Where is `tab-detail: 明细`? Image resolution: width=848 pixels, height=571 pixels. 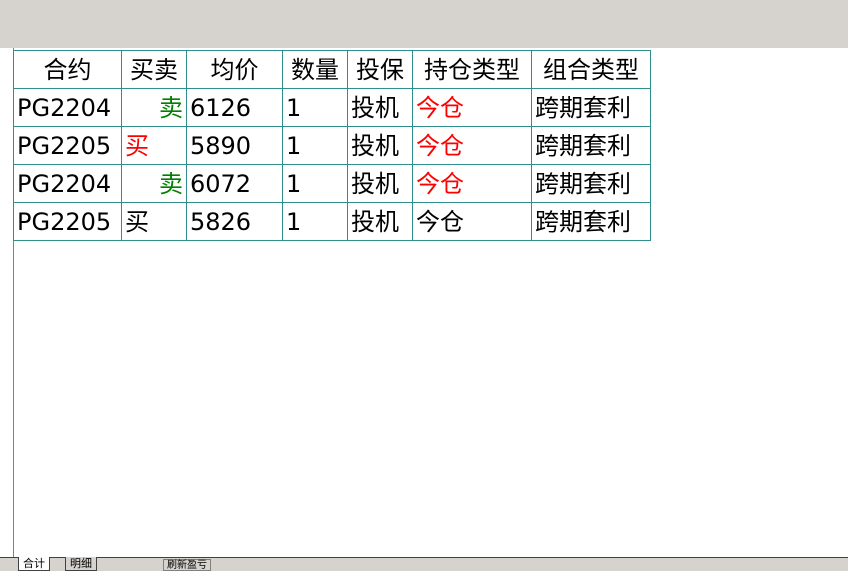 tab-detail: 明细 is located at coordinates (81, 564).